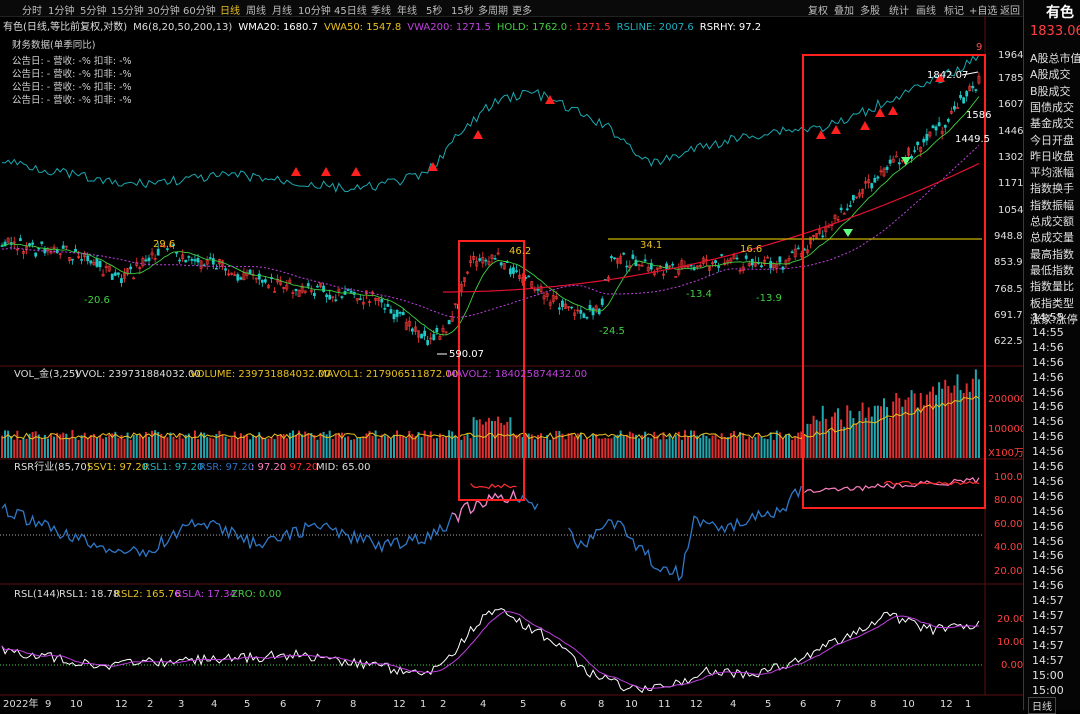 The width and height of the screenshot is (1080, 714). Describe the element at coordinates (1052, 156) in the screenshot. I see `quote-item: 昨日收盘` at that location.